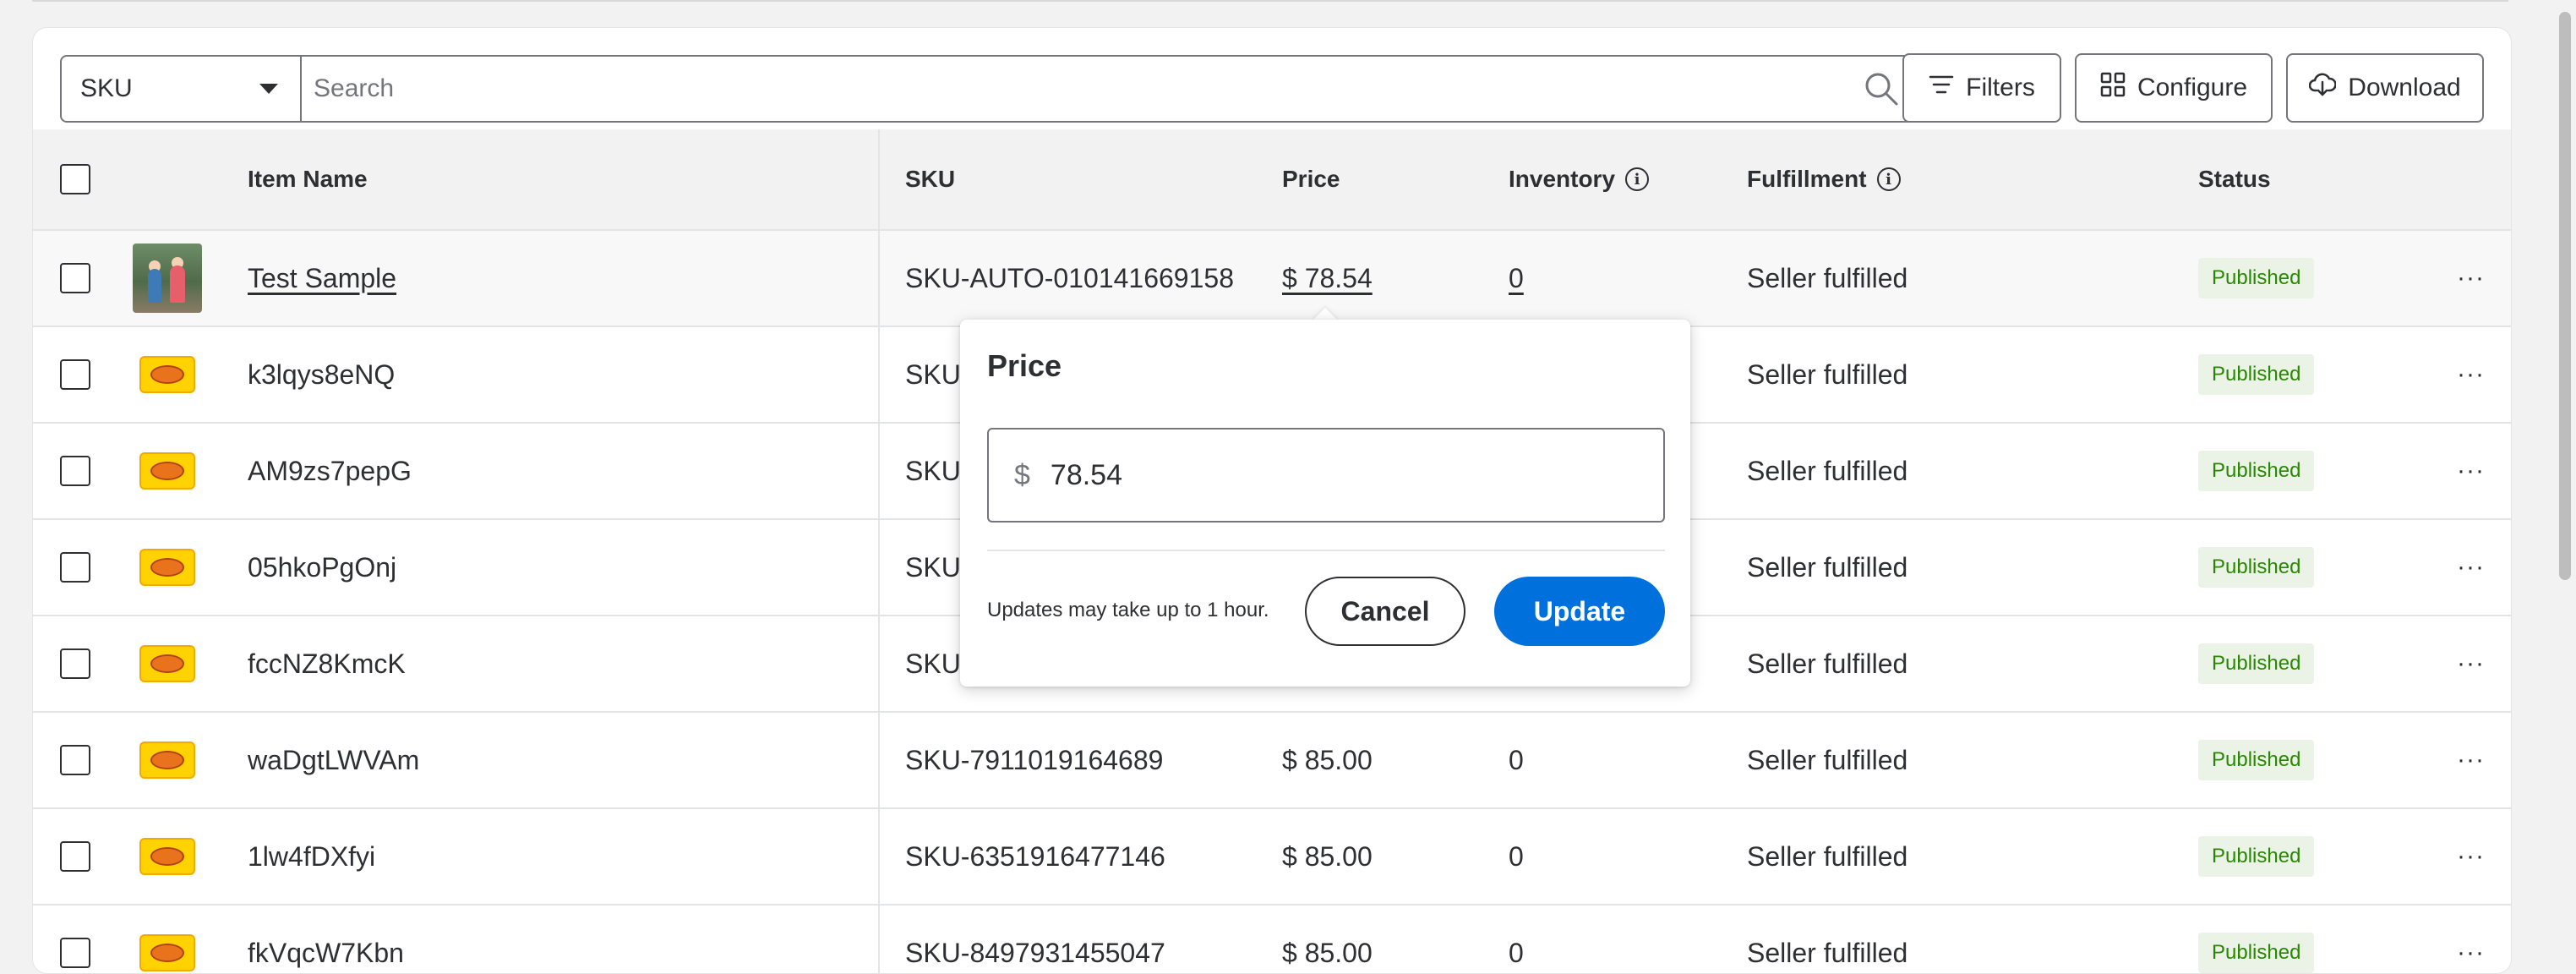  I want to click on item-name: 05hkoPgOnj, so click(322, 568).